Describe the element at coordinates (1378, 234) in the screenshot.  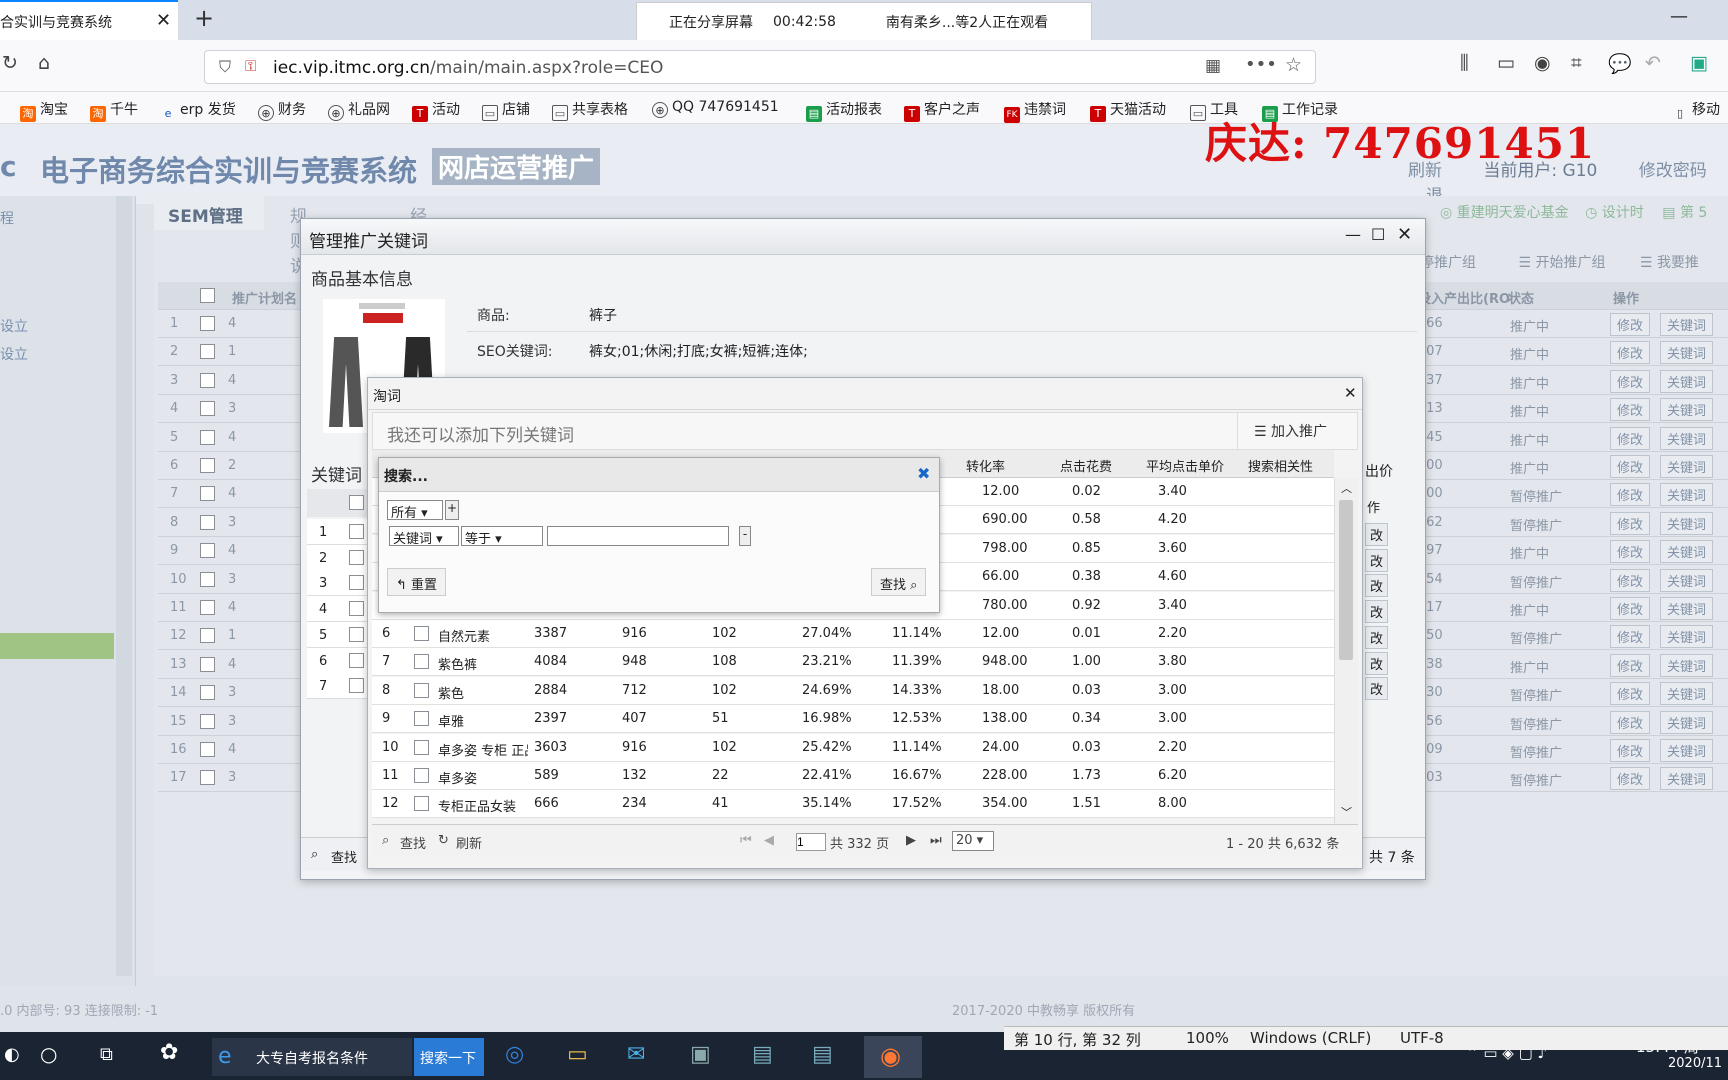
I see `maximize-icon: ☐` at that location.